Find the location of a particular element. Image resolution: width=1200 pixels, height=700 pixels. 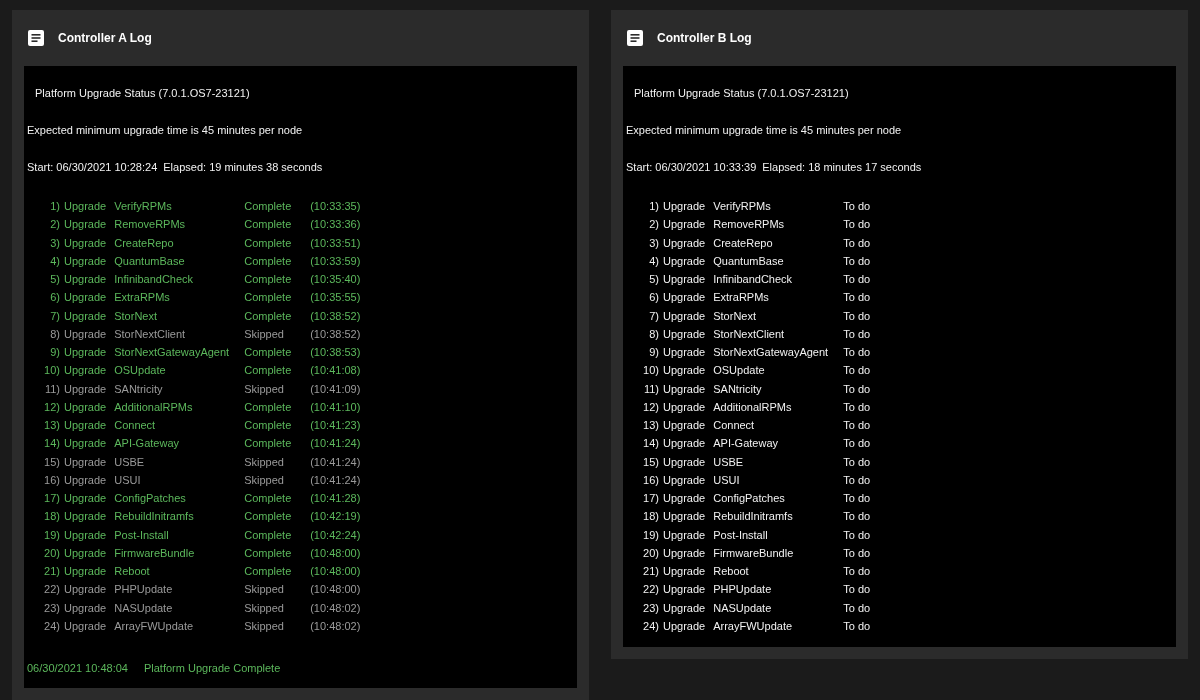

step-number: 10) is located at coordinates (52, 370).